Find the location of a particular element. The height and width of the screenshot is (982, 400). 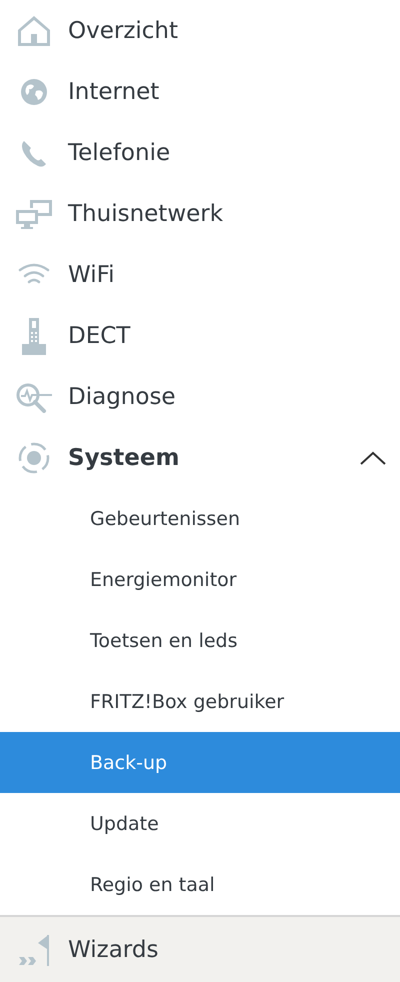

menu-item: Diagnose is located at coordinates (200, 396).